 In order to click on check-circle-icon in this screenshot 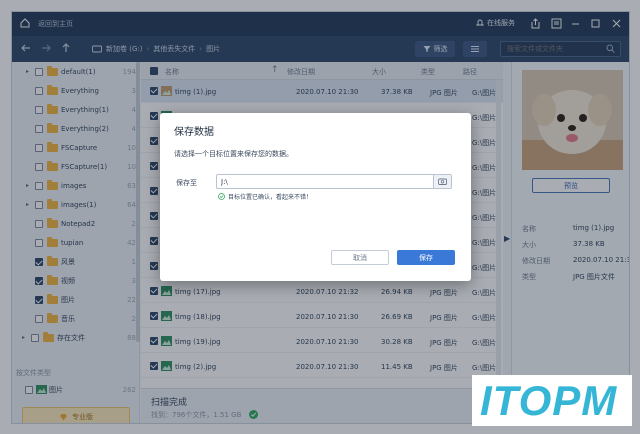, I will do `click(221, 196)`.